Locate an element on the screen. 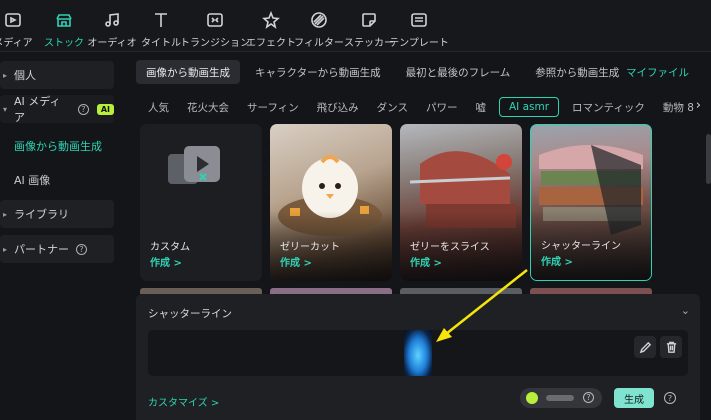 The height and width of the screenshot is (420, 711). credit-amount-blurred is located at coordinates (560, 398).